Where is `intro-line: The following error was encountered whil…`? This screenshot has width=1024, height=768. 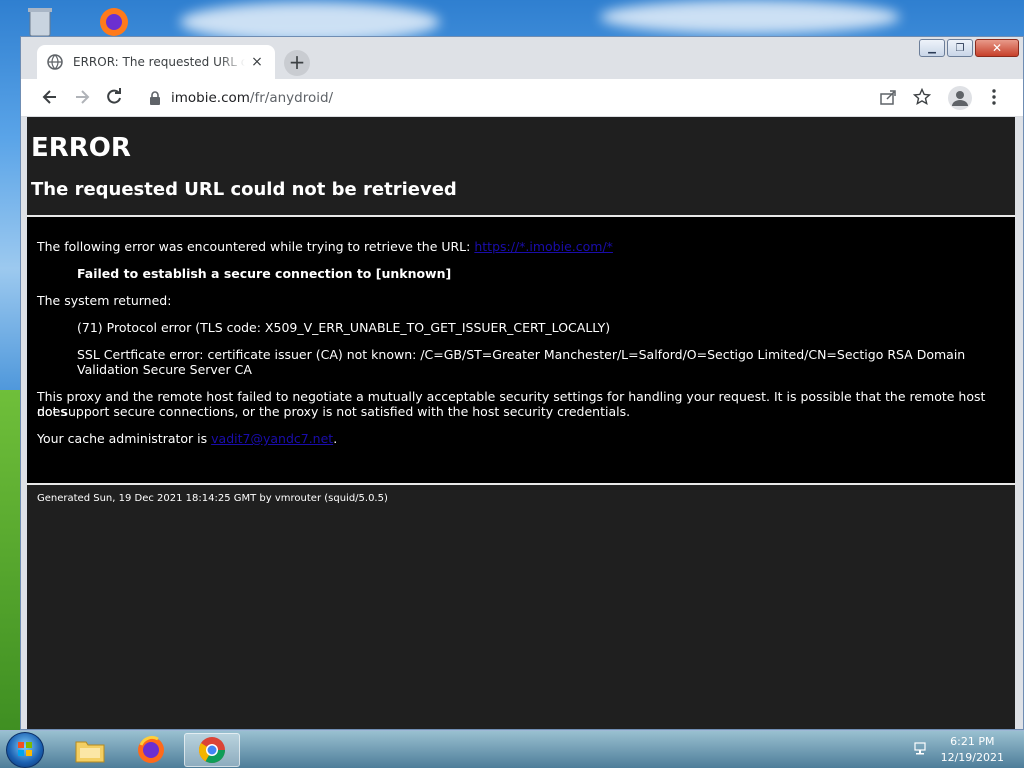 intro-line: The following error was encountered whil… is located at coordinates (325, 246).